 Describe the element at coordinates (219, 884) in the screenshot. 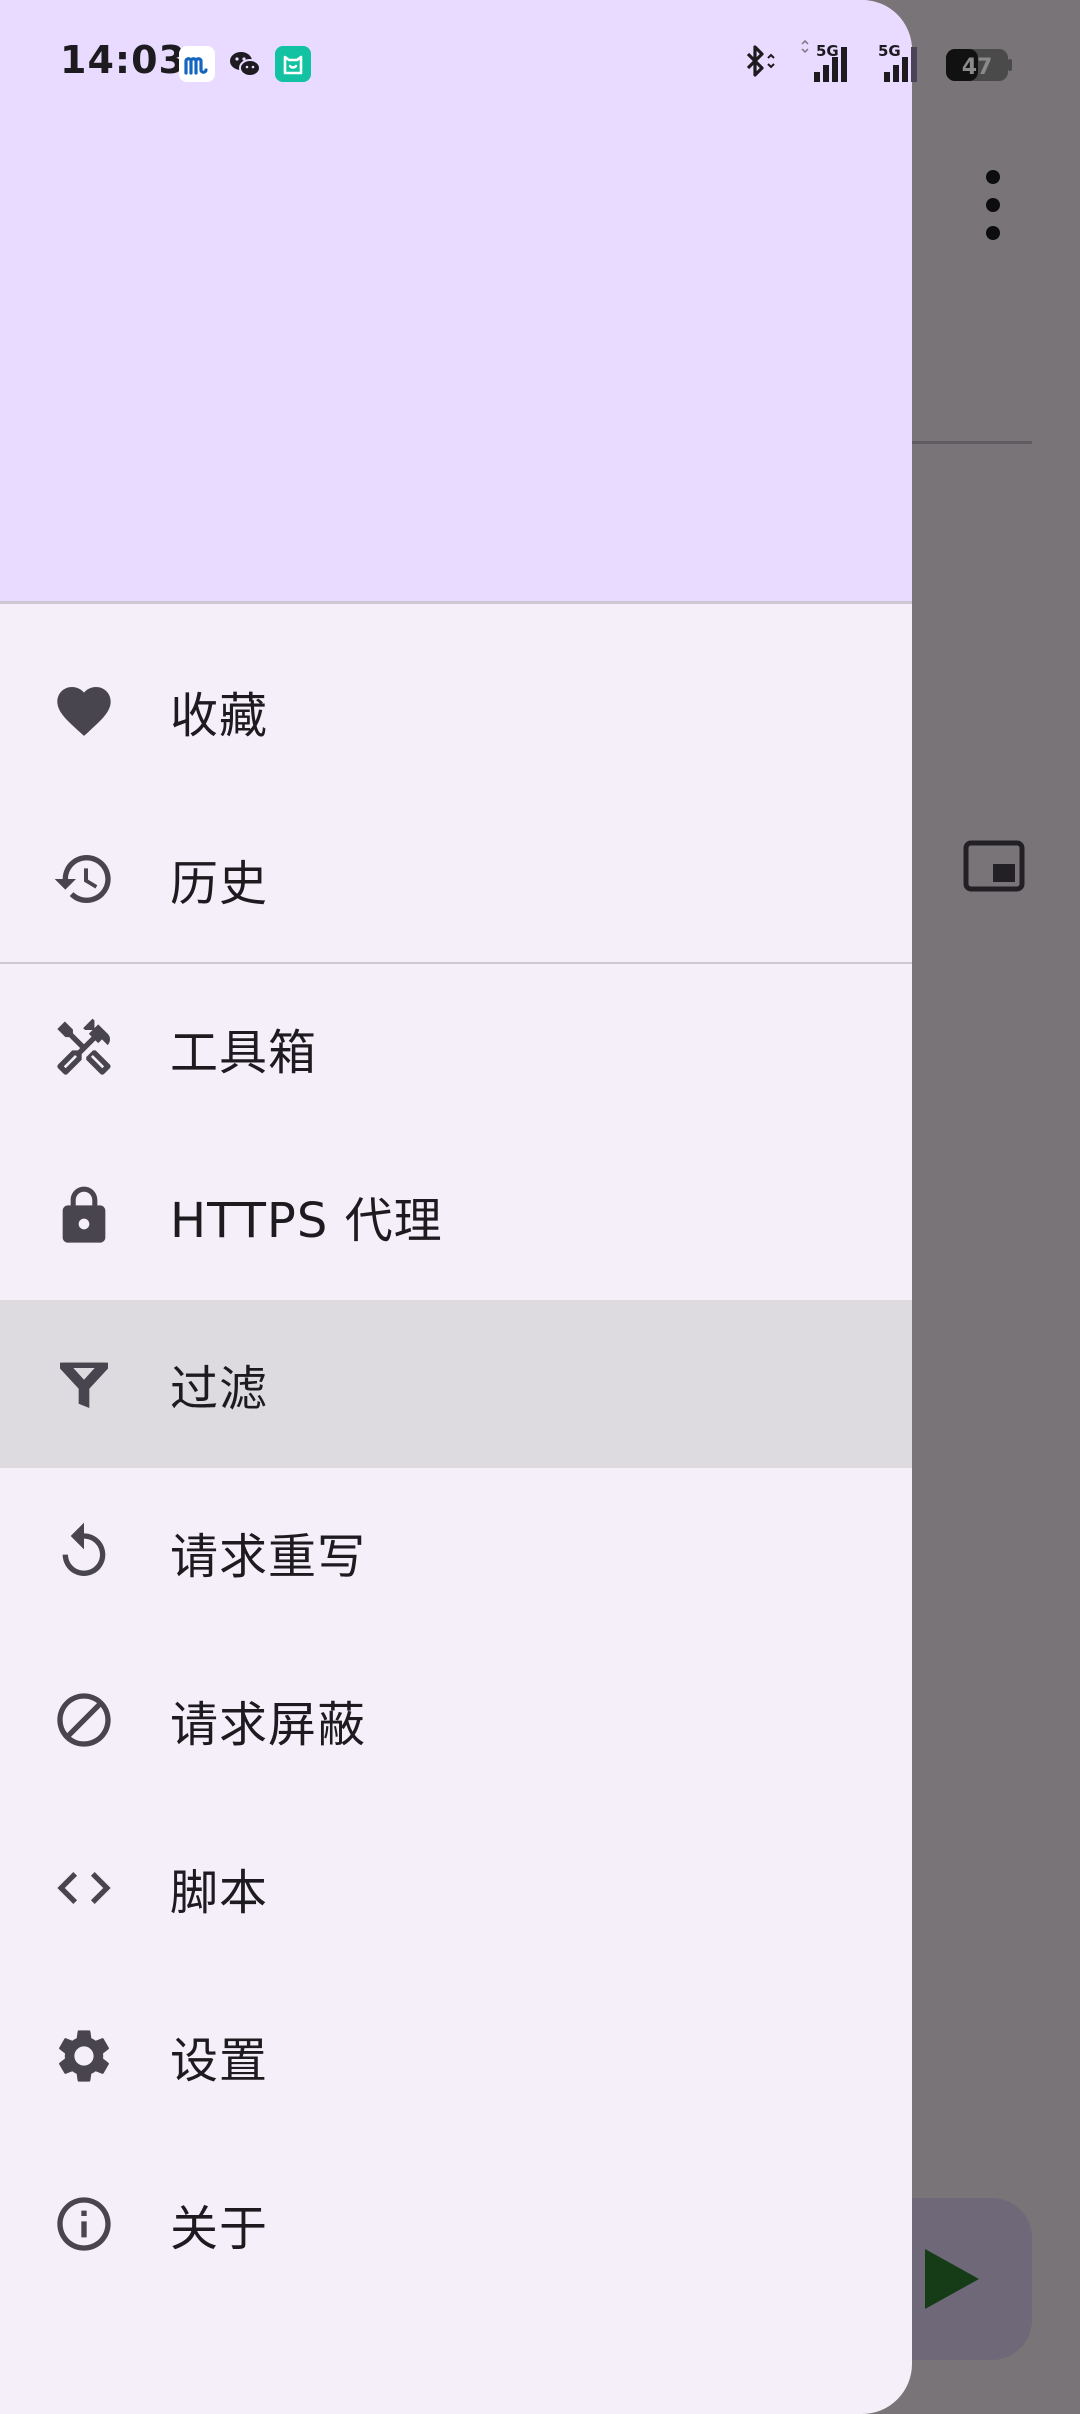

I see `menu-item-label: 历史` at that location.